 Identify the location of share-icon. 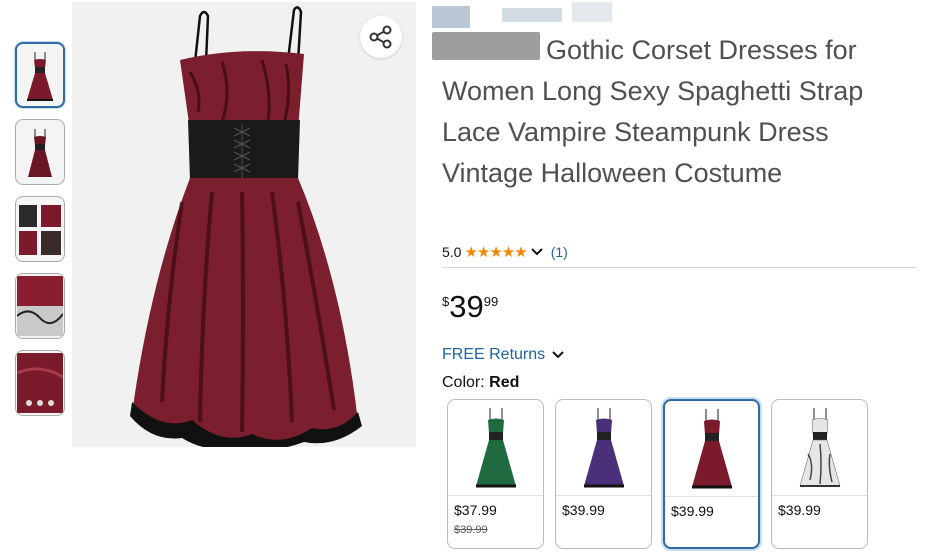
(380, 37).